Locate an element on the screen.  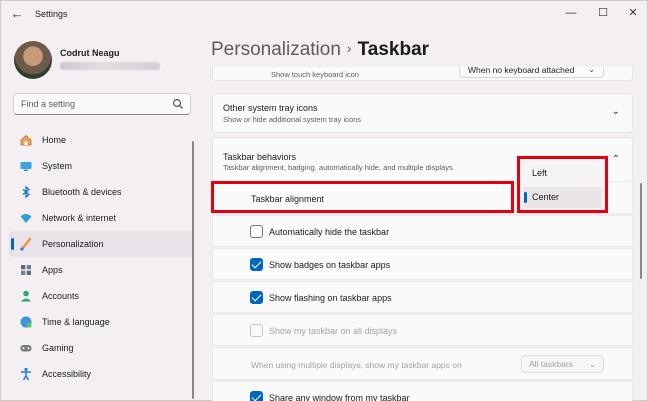
sidebar-item-network: Network & internet is located at coordinates (101, 218).